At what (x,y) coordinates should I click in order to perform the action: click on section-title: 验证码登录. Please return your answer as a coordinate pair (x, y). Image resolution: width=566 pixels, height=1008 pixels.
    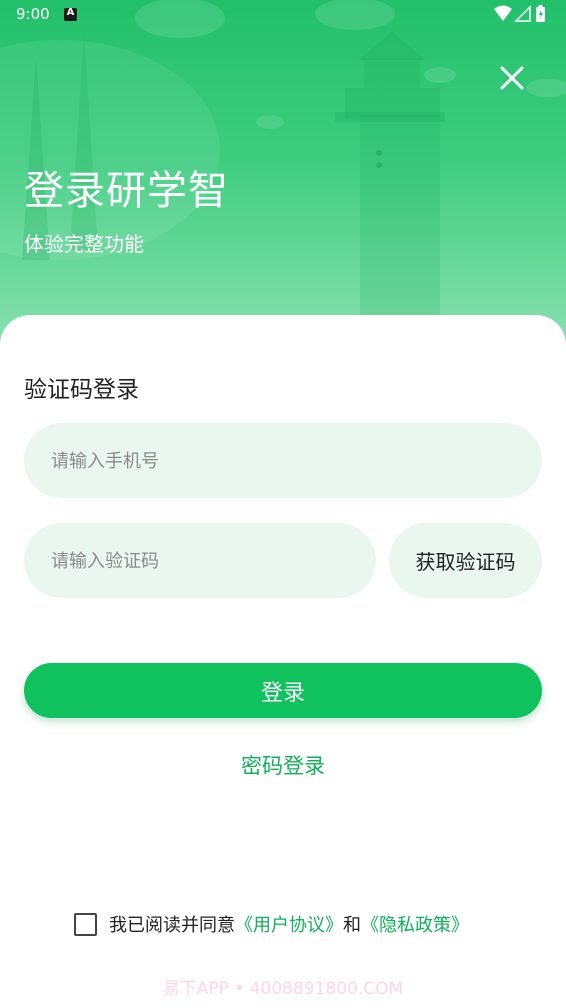
    Looking at the image, I should click on (81, 390).